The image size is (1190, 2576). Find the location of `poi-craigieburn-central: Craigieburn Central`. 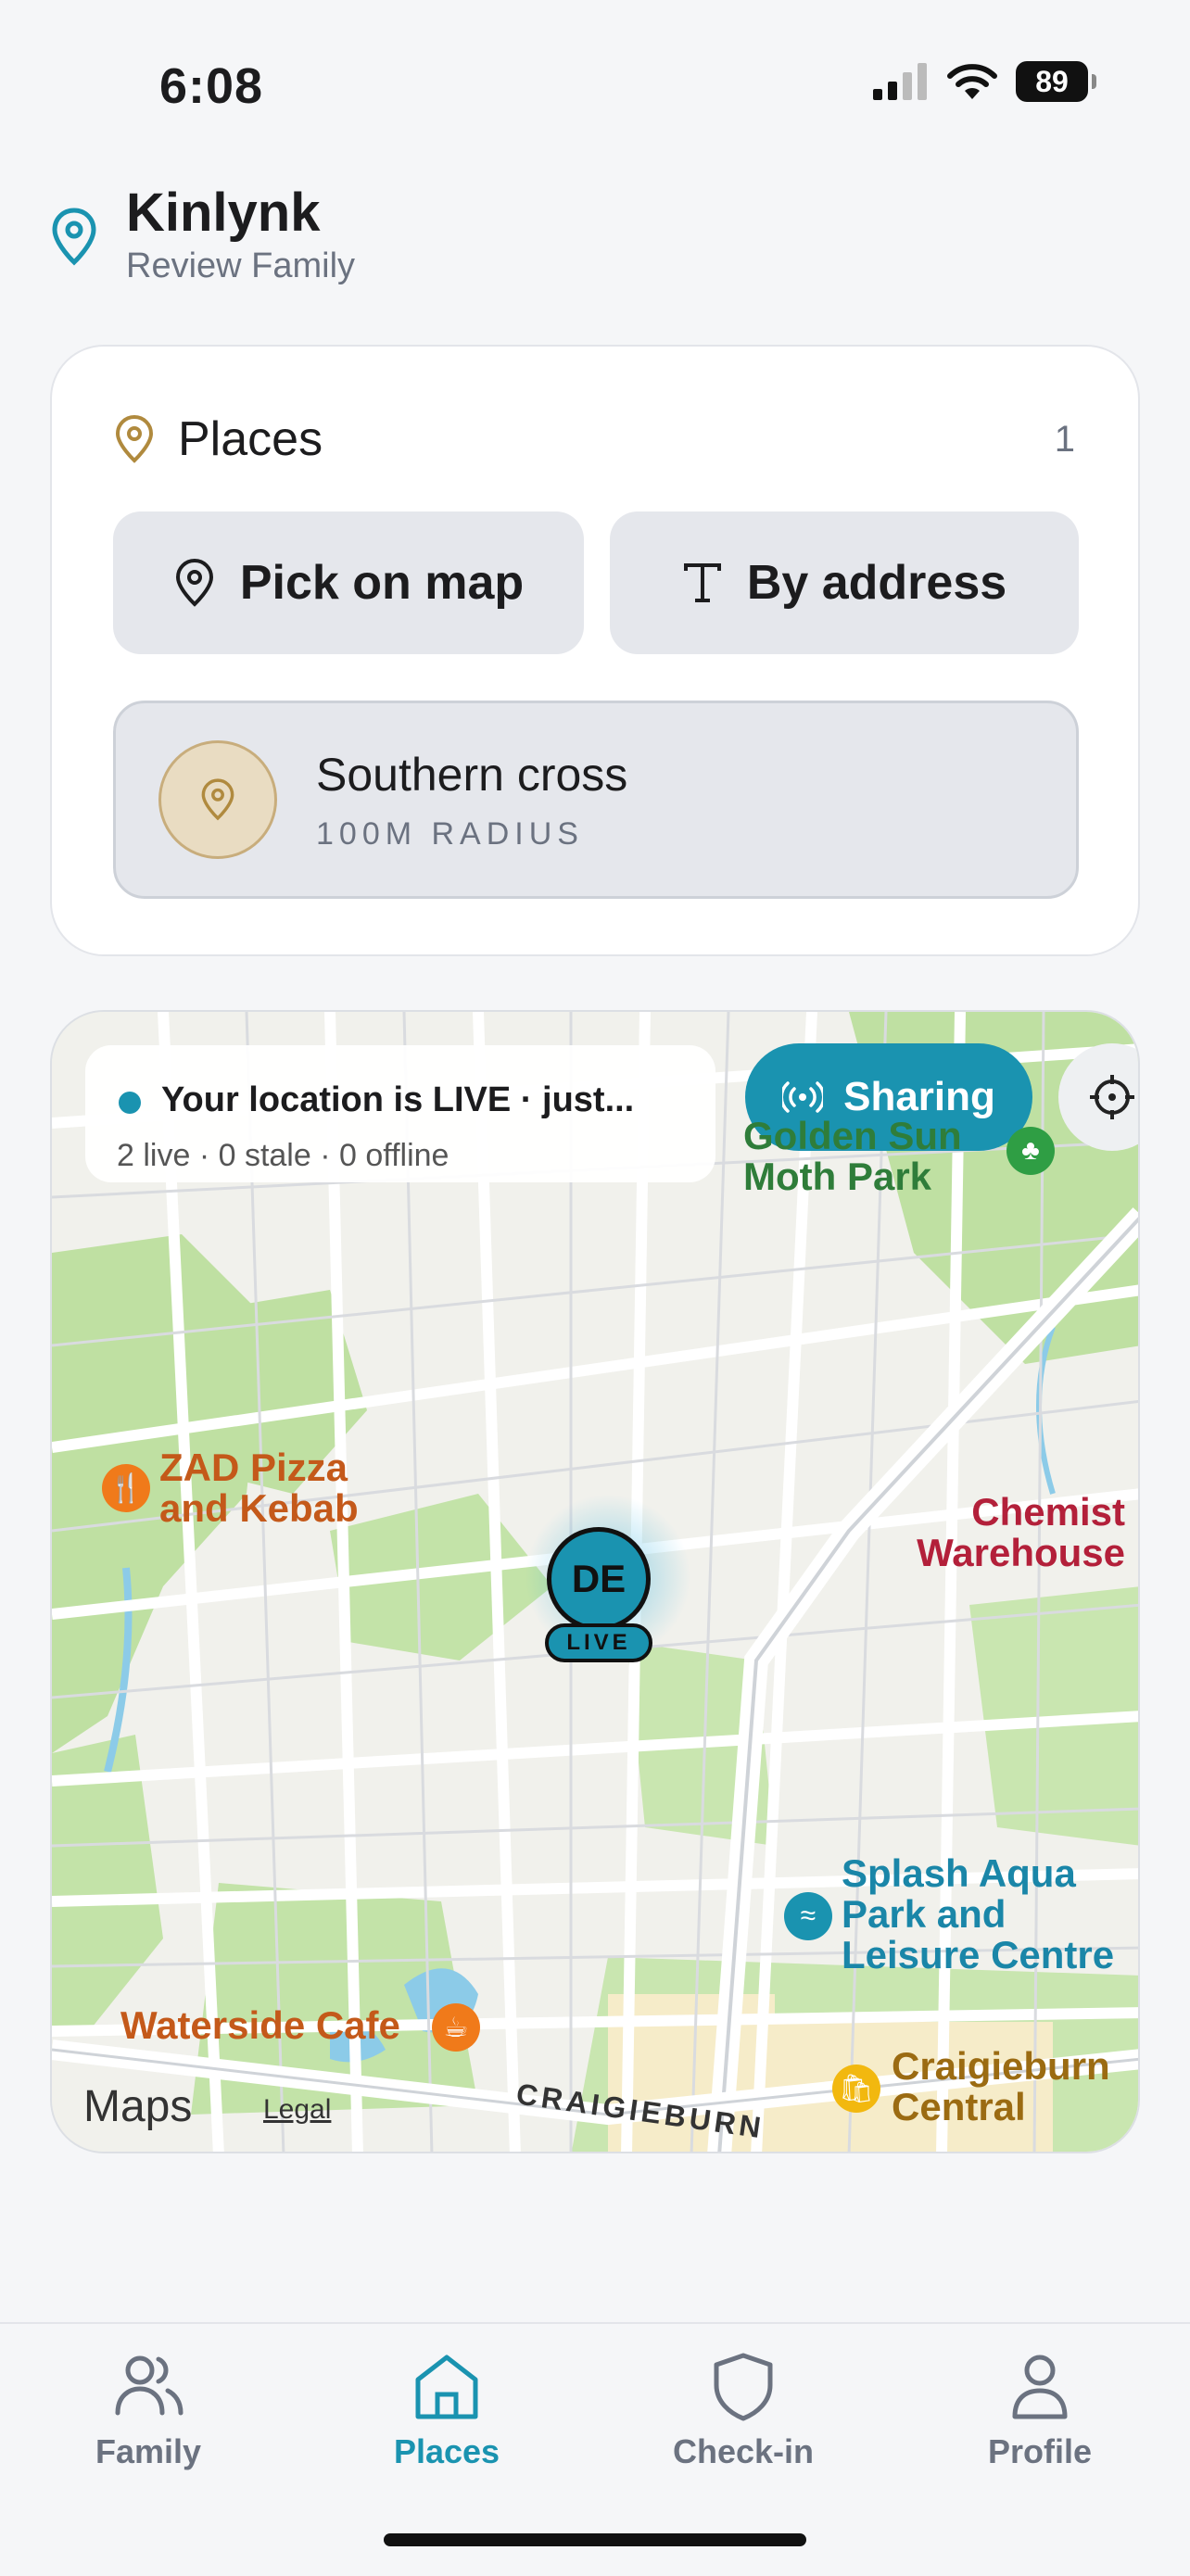

poi-craigieburn-central: Craigieburn Central is located at coordinates (1001, 2087).